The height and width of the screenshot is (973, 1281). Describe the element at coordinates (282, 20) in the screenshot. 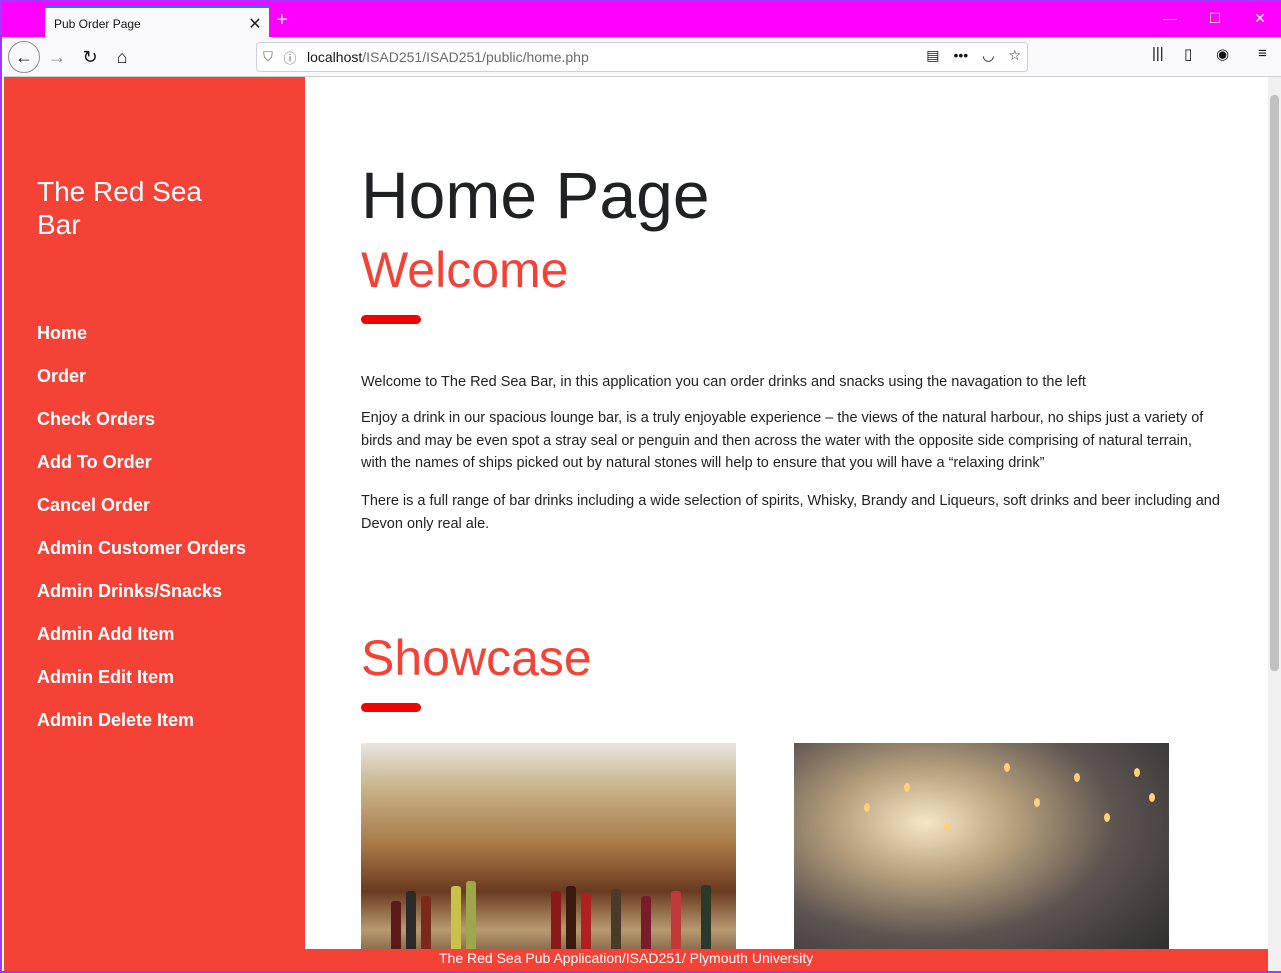

I see `new-tab-icon: +` at that location.